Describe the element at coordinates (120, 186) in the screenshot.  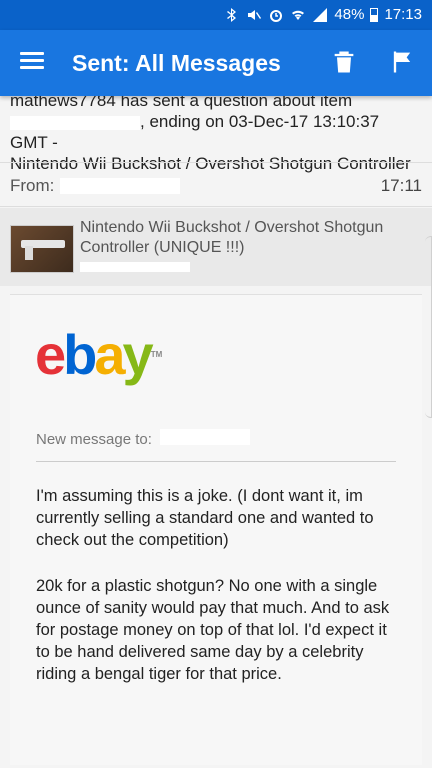
I see `redacted-sender` at that location.